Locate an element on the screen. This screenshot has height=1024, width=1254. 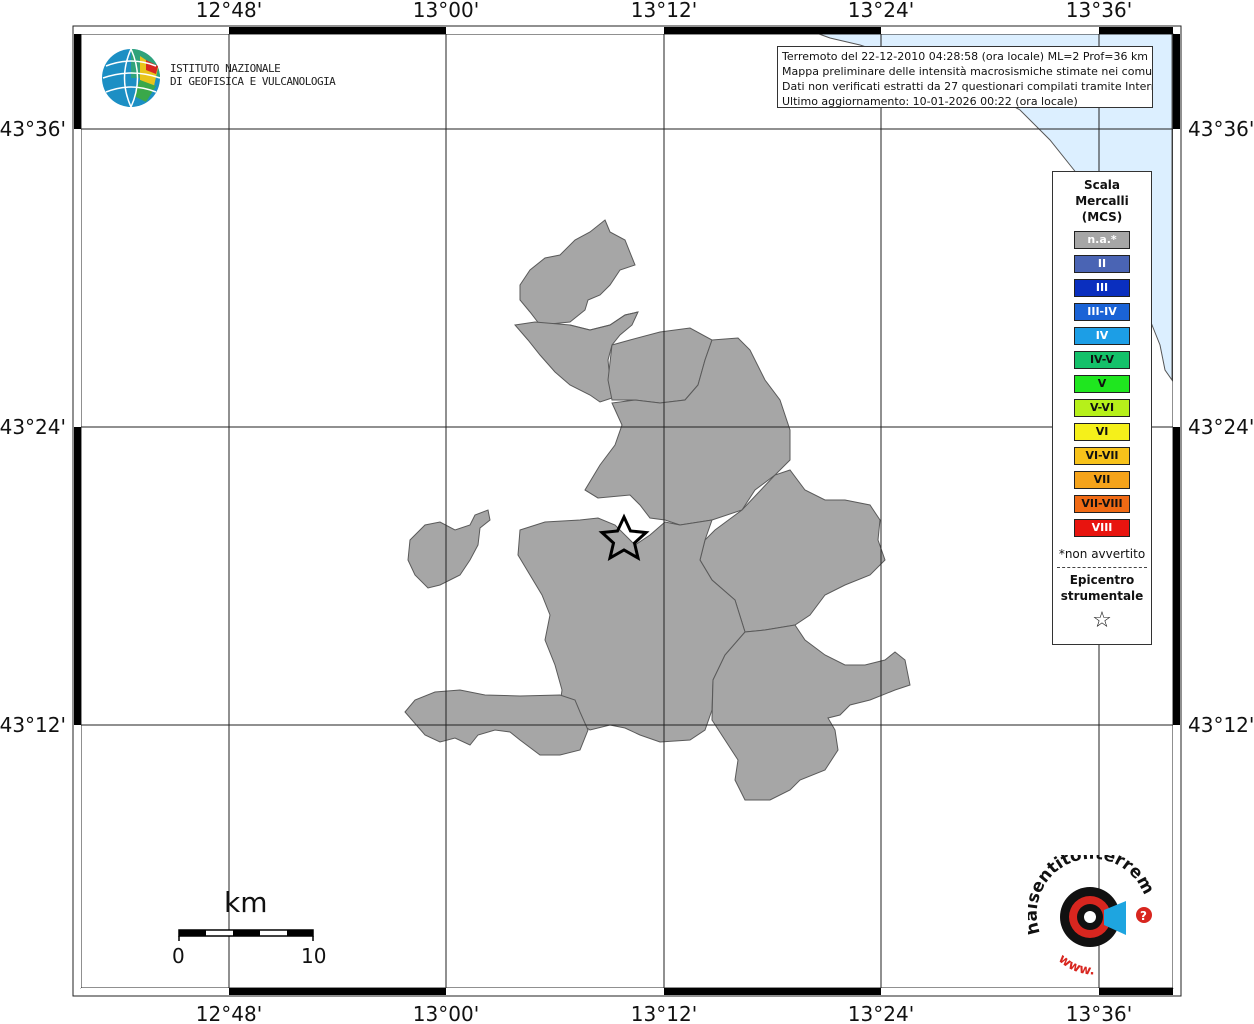
legend-item: V-VI is located at coordinates (1102, 408).